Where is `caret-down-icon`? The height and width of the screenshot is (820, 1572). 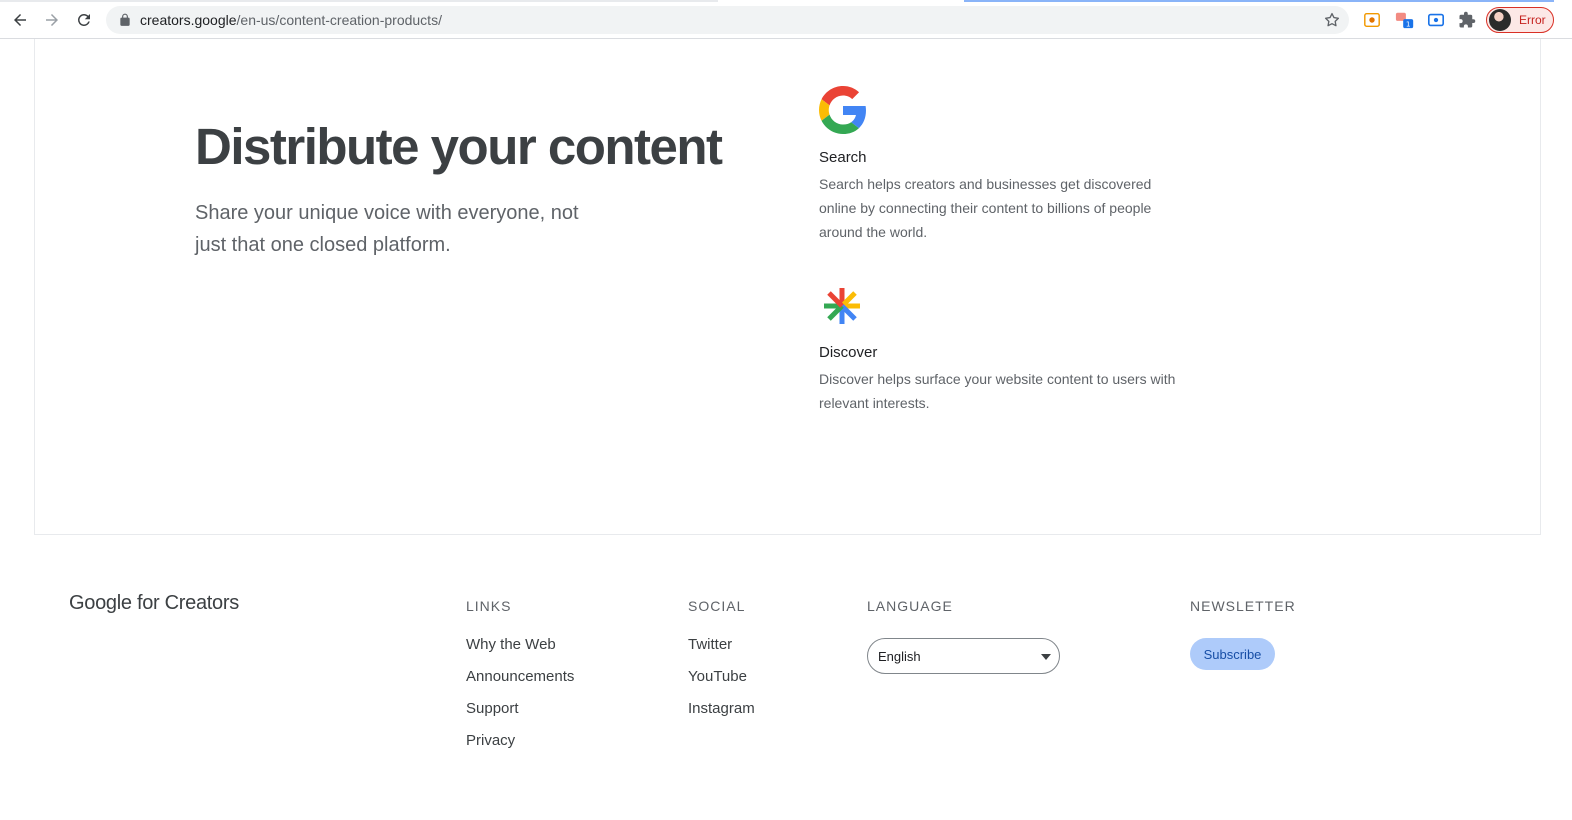
caret-down-icon is located at coordinates (1046, 657).